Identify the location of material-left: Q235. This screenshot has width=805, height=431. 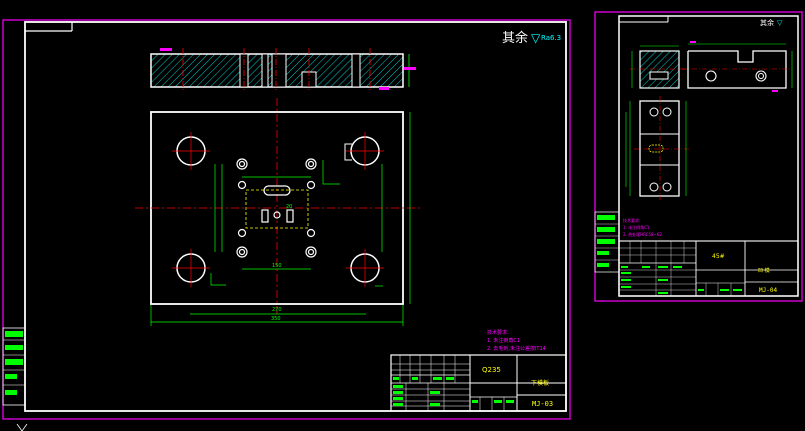
(491, 370).